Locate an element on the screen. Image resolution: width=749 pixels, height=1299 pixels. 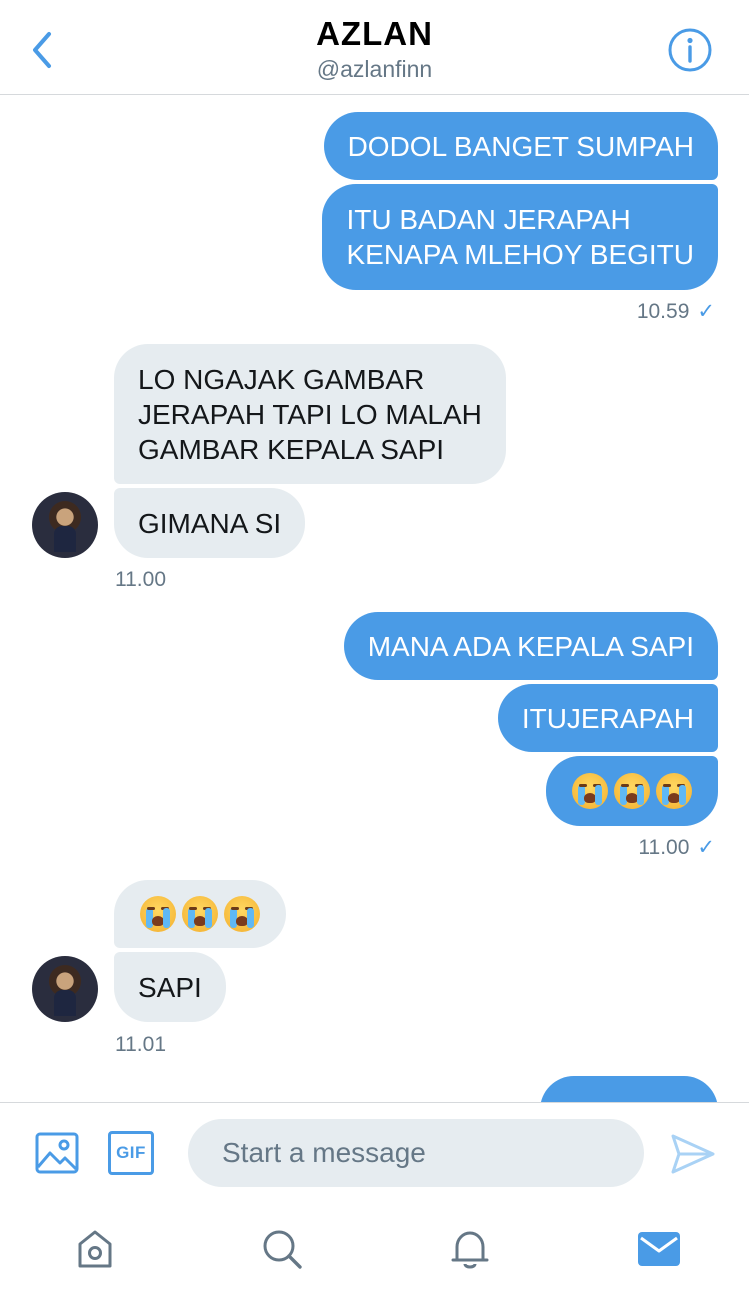
message-composer: GIF Start a message is located at coordinates (374, 1151).